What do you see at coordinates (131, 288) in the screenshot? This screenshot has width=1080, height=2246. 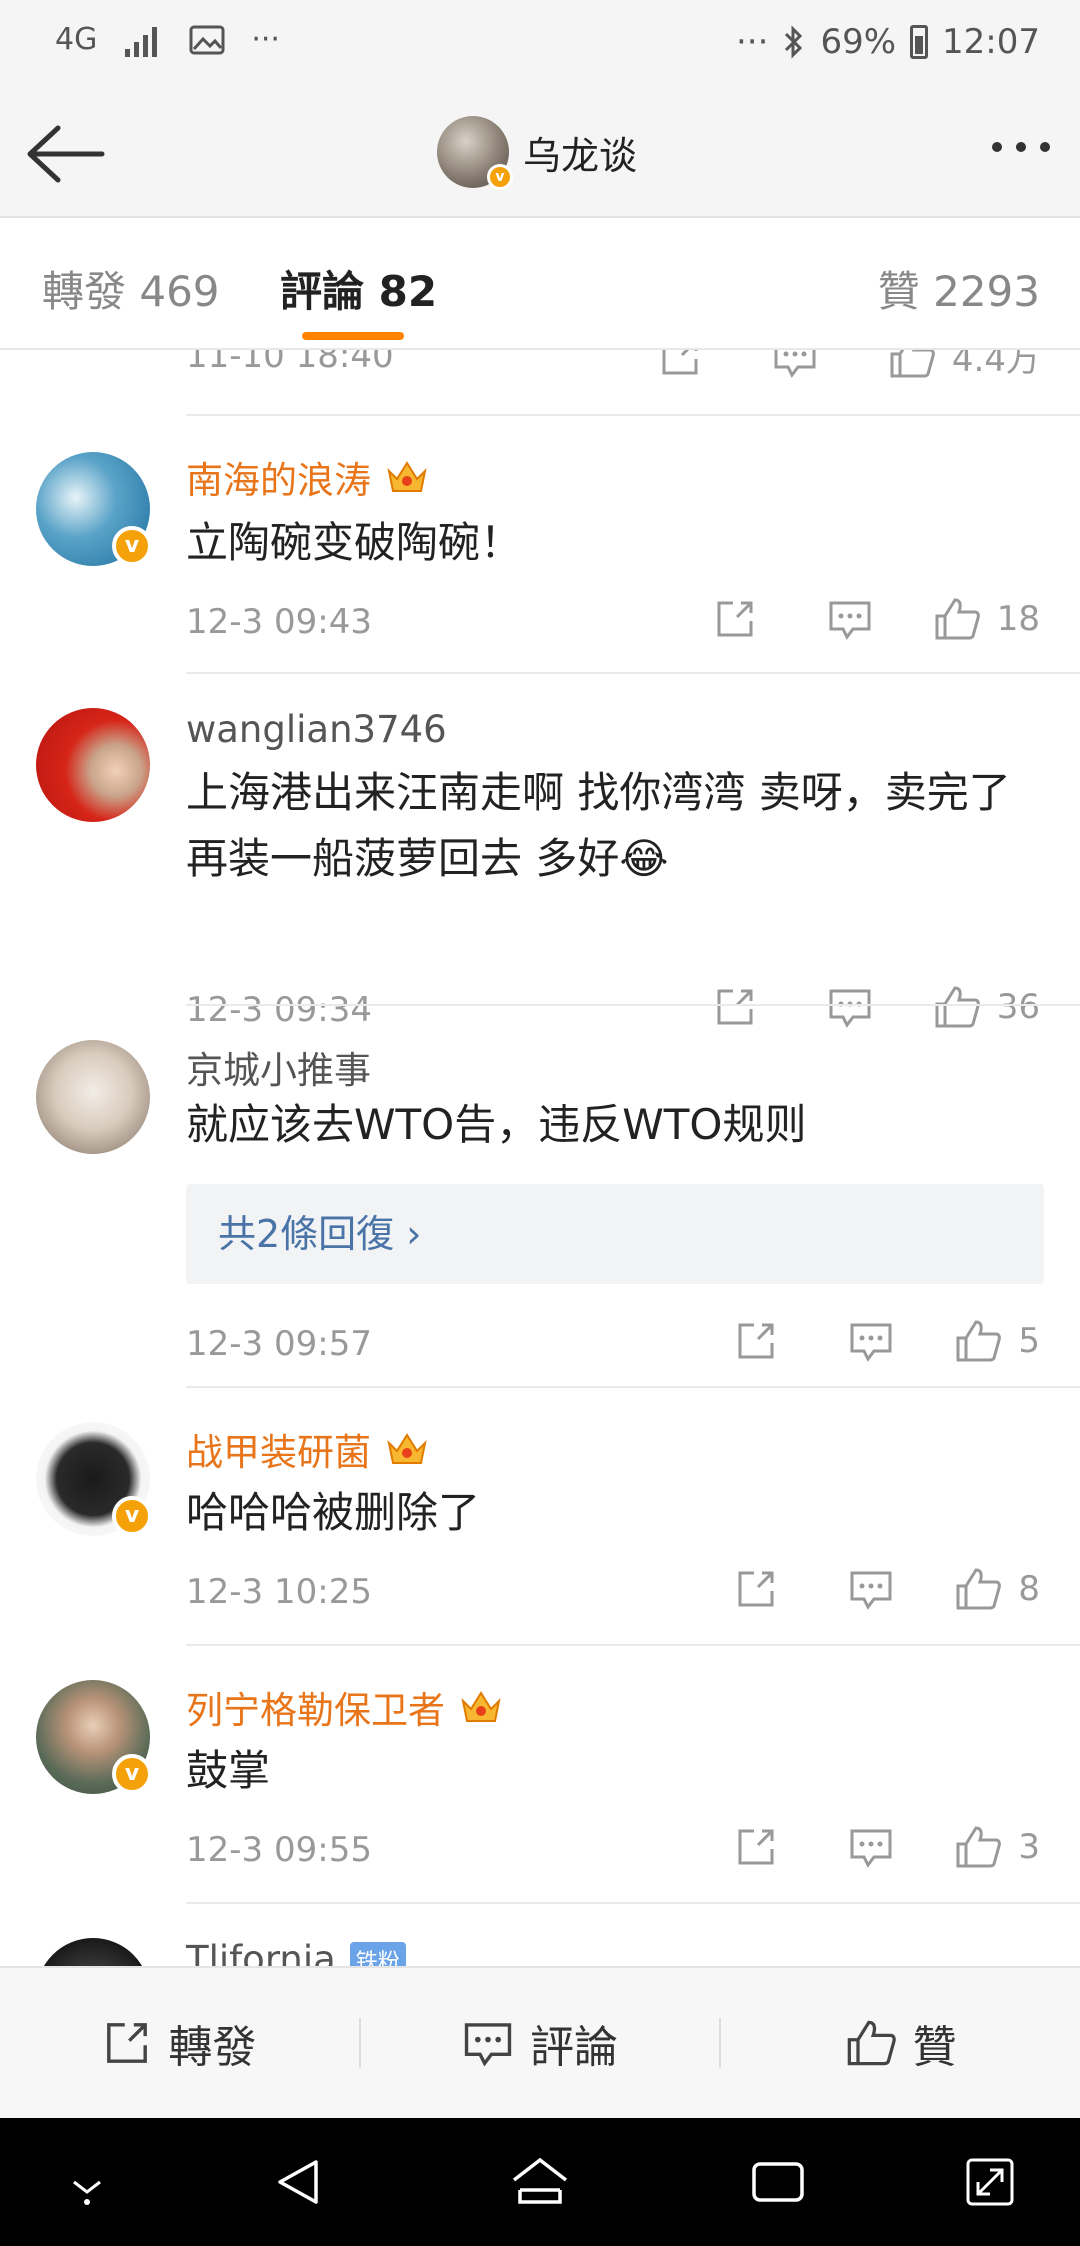 I see `tab-reposts: 轉發 469` at bounding box center [131, 288].